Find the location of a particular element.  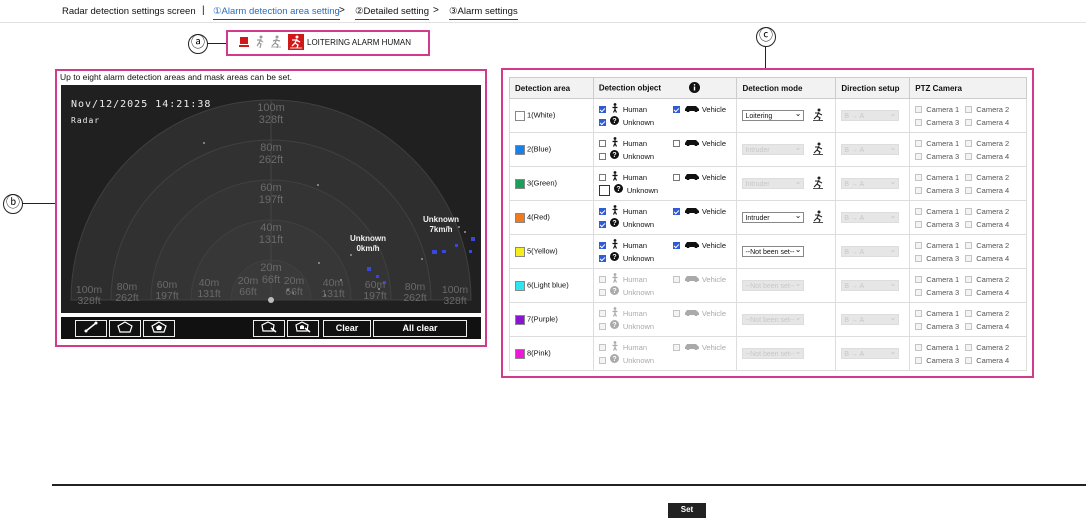

step-alarm-settings: ③Alarm settings is located at coordinates (483, 13).